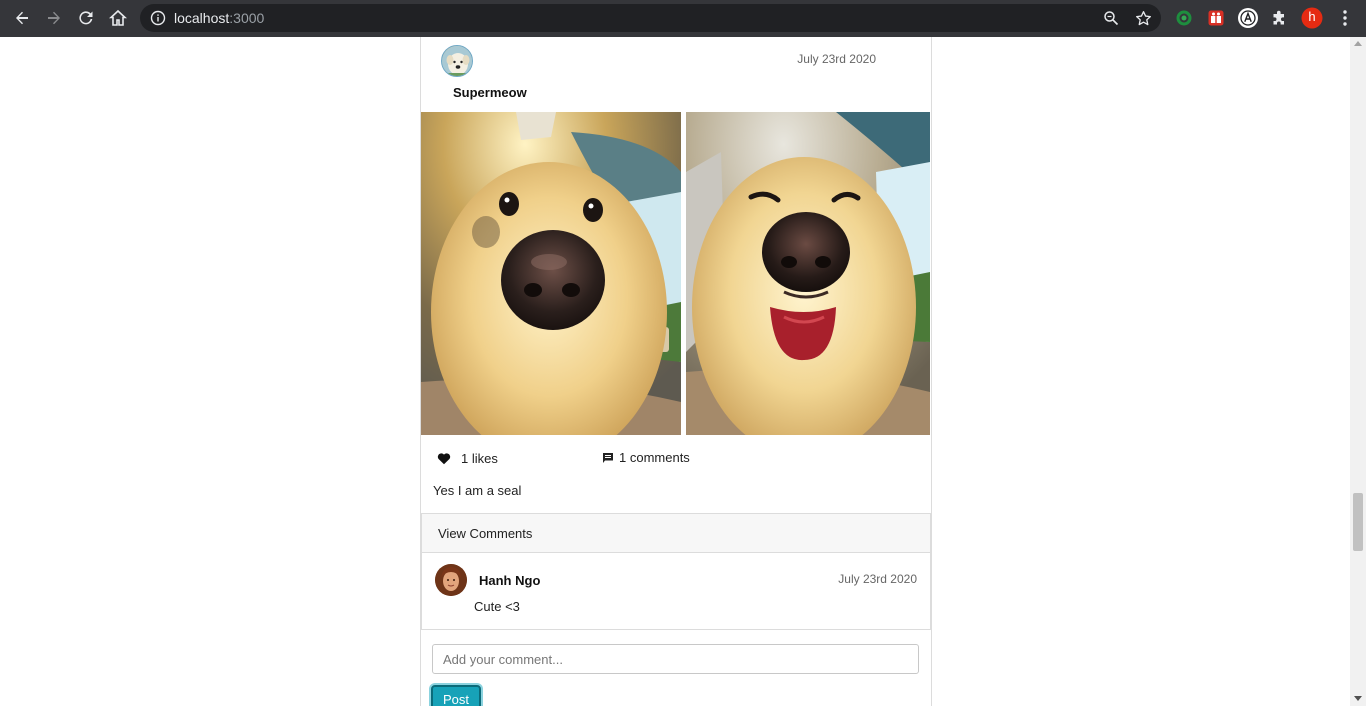  I want to click on scroll-thumb, so click(1358, 522).